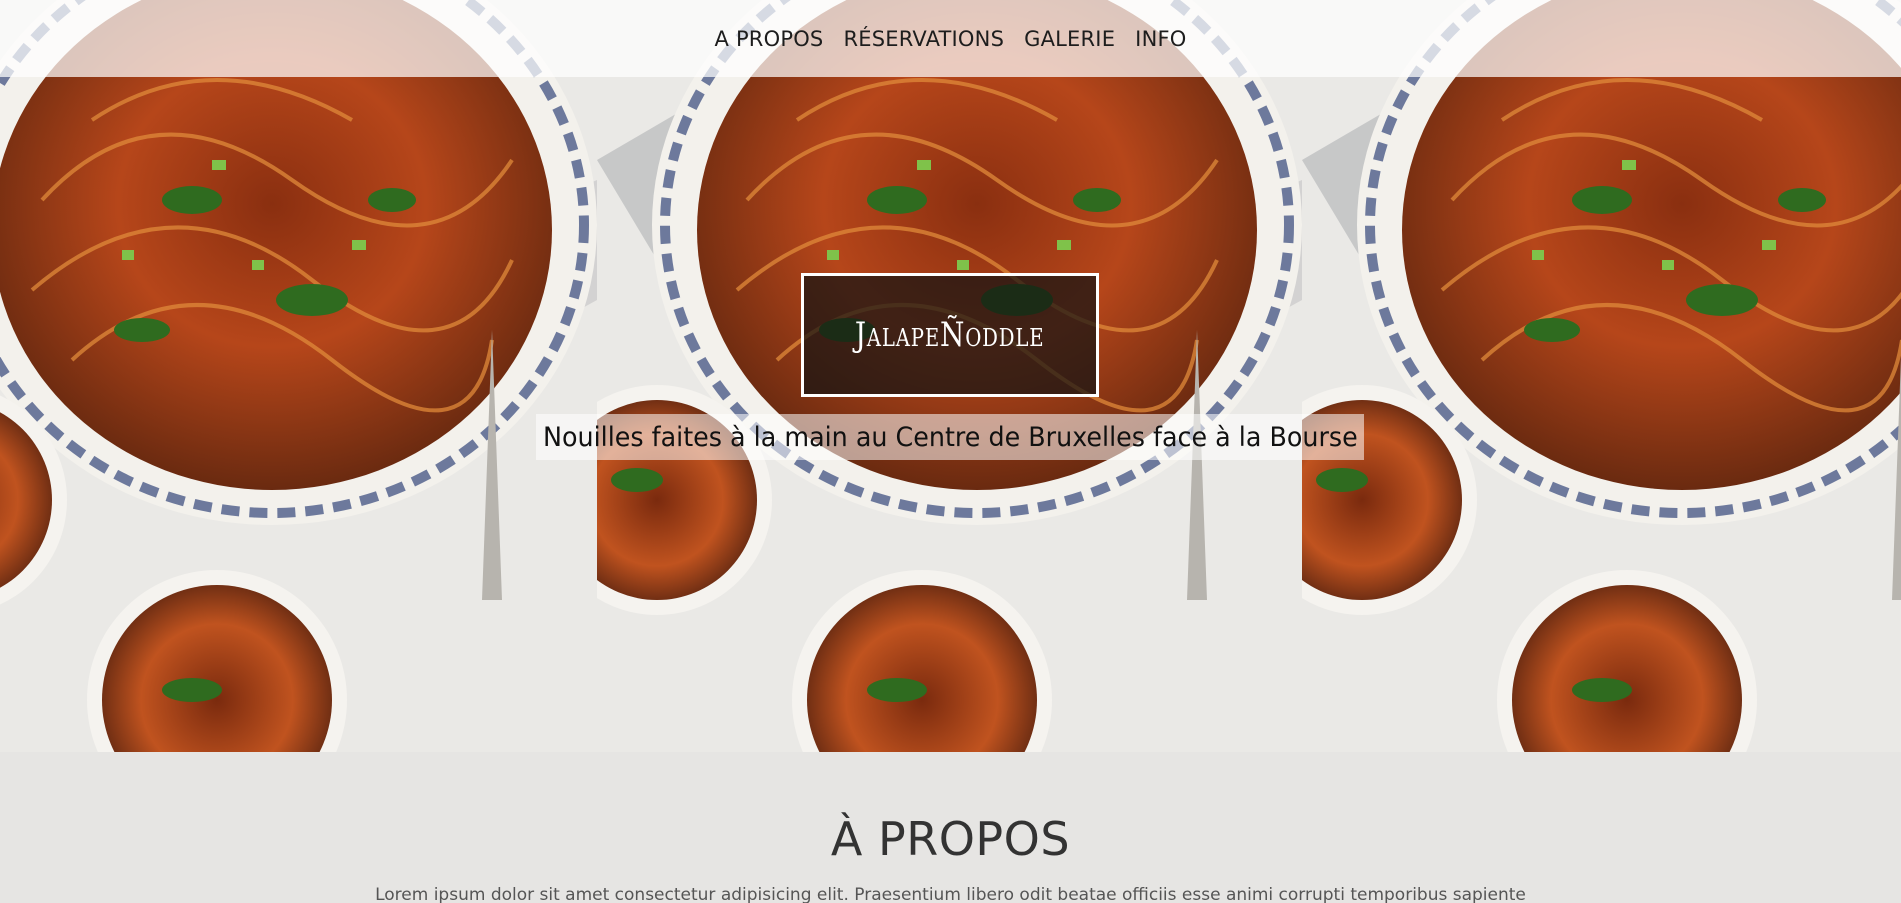  Describe the element at coordinates (1069, 39) in the screenshot. I see `nav-link-galerie: GALERIE` at that location.